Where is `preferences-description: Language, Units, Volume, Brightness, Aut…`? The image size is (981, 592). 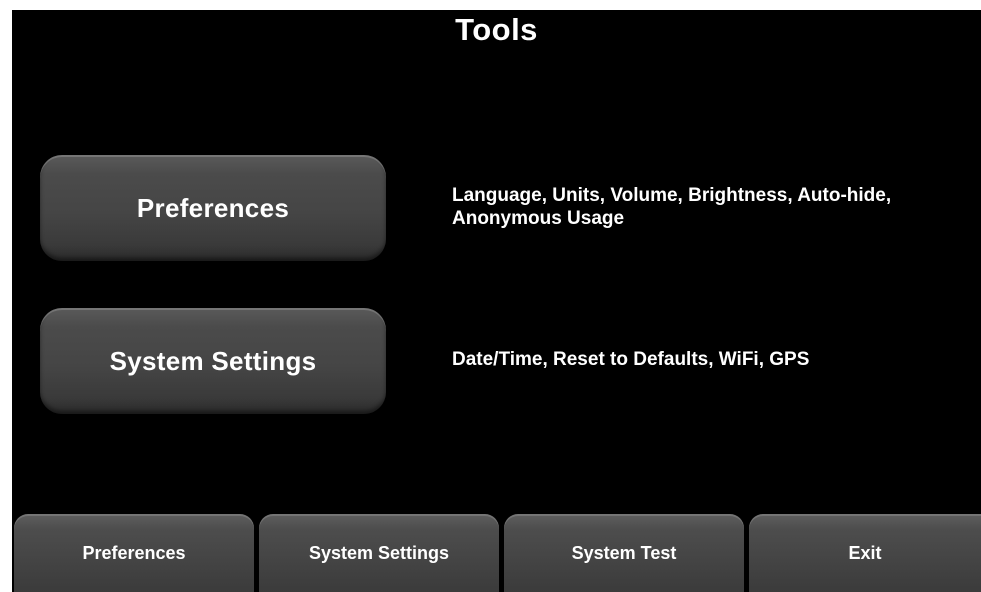
preferences-description: Language, Units, Volume, Brightness, Aut… is located at coordinates (672, 207).